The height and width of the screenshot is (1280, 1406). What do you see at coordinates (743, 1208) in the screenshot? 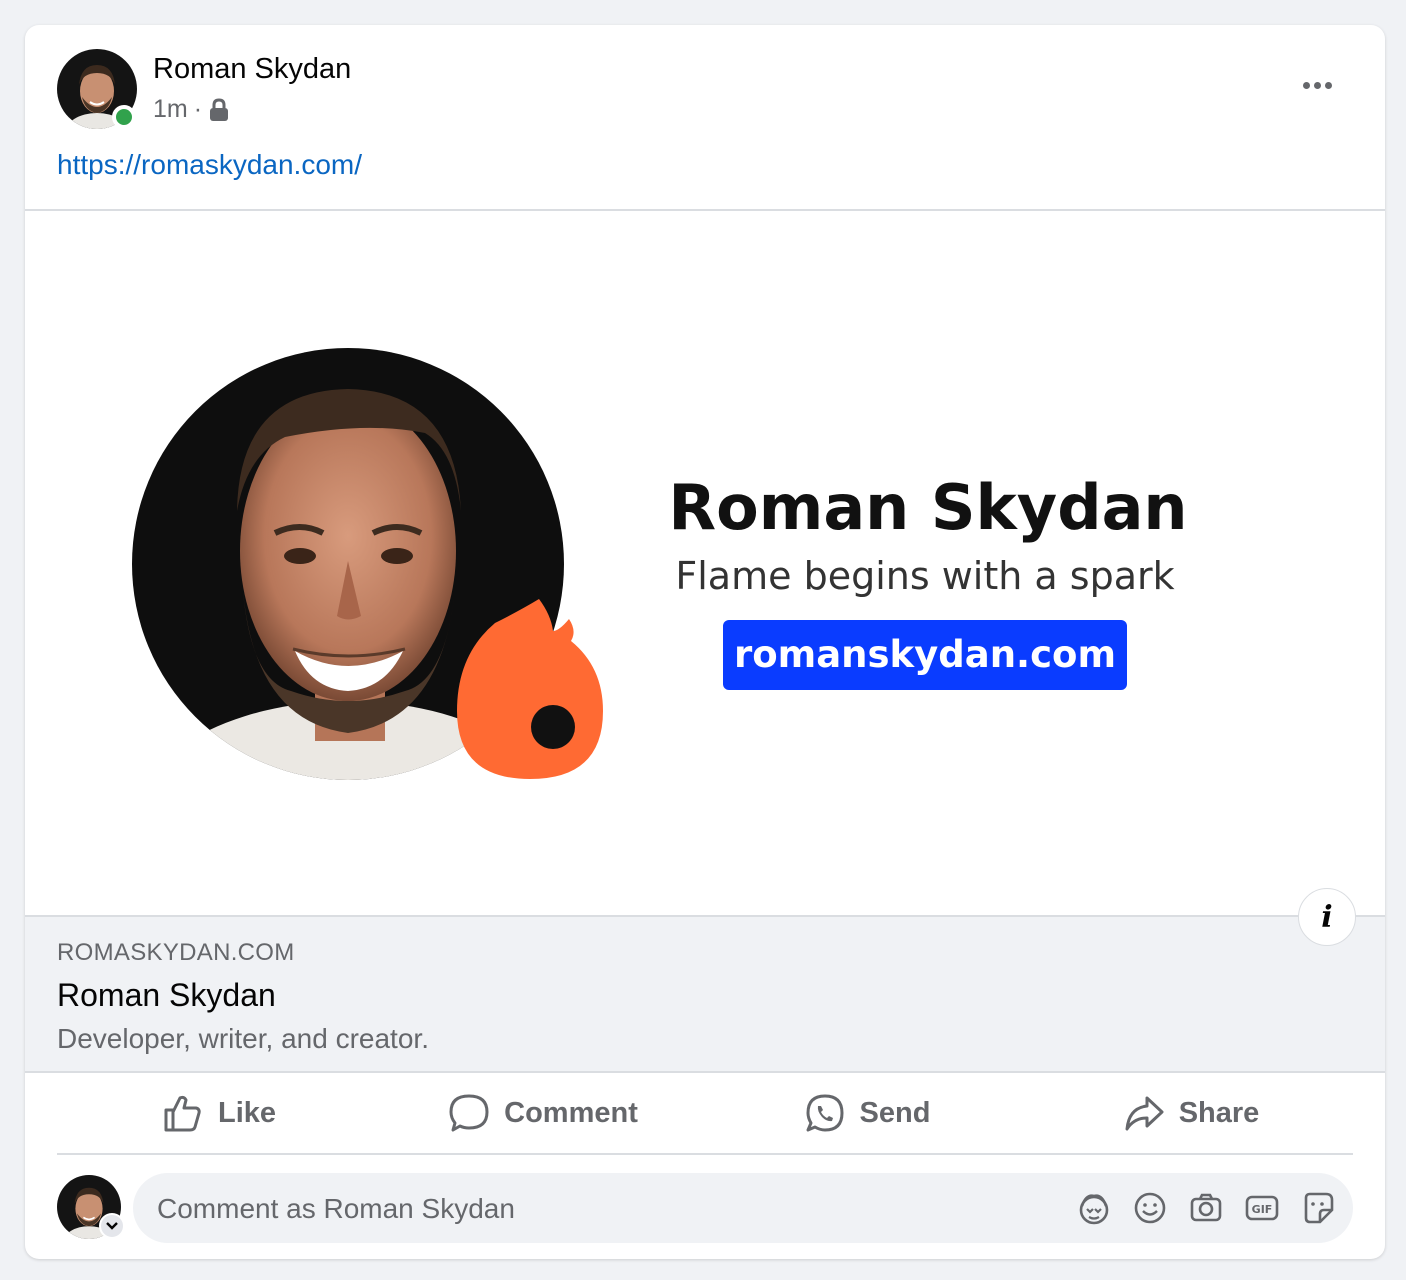
I see `comment-input: Comment as Roman Skydan GIF` at bounding box center [743, 1208].